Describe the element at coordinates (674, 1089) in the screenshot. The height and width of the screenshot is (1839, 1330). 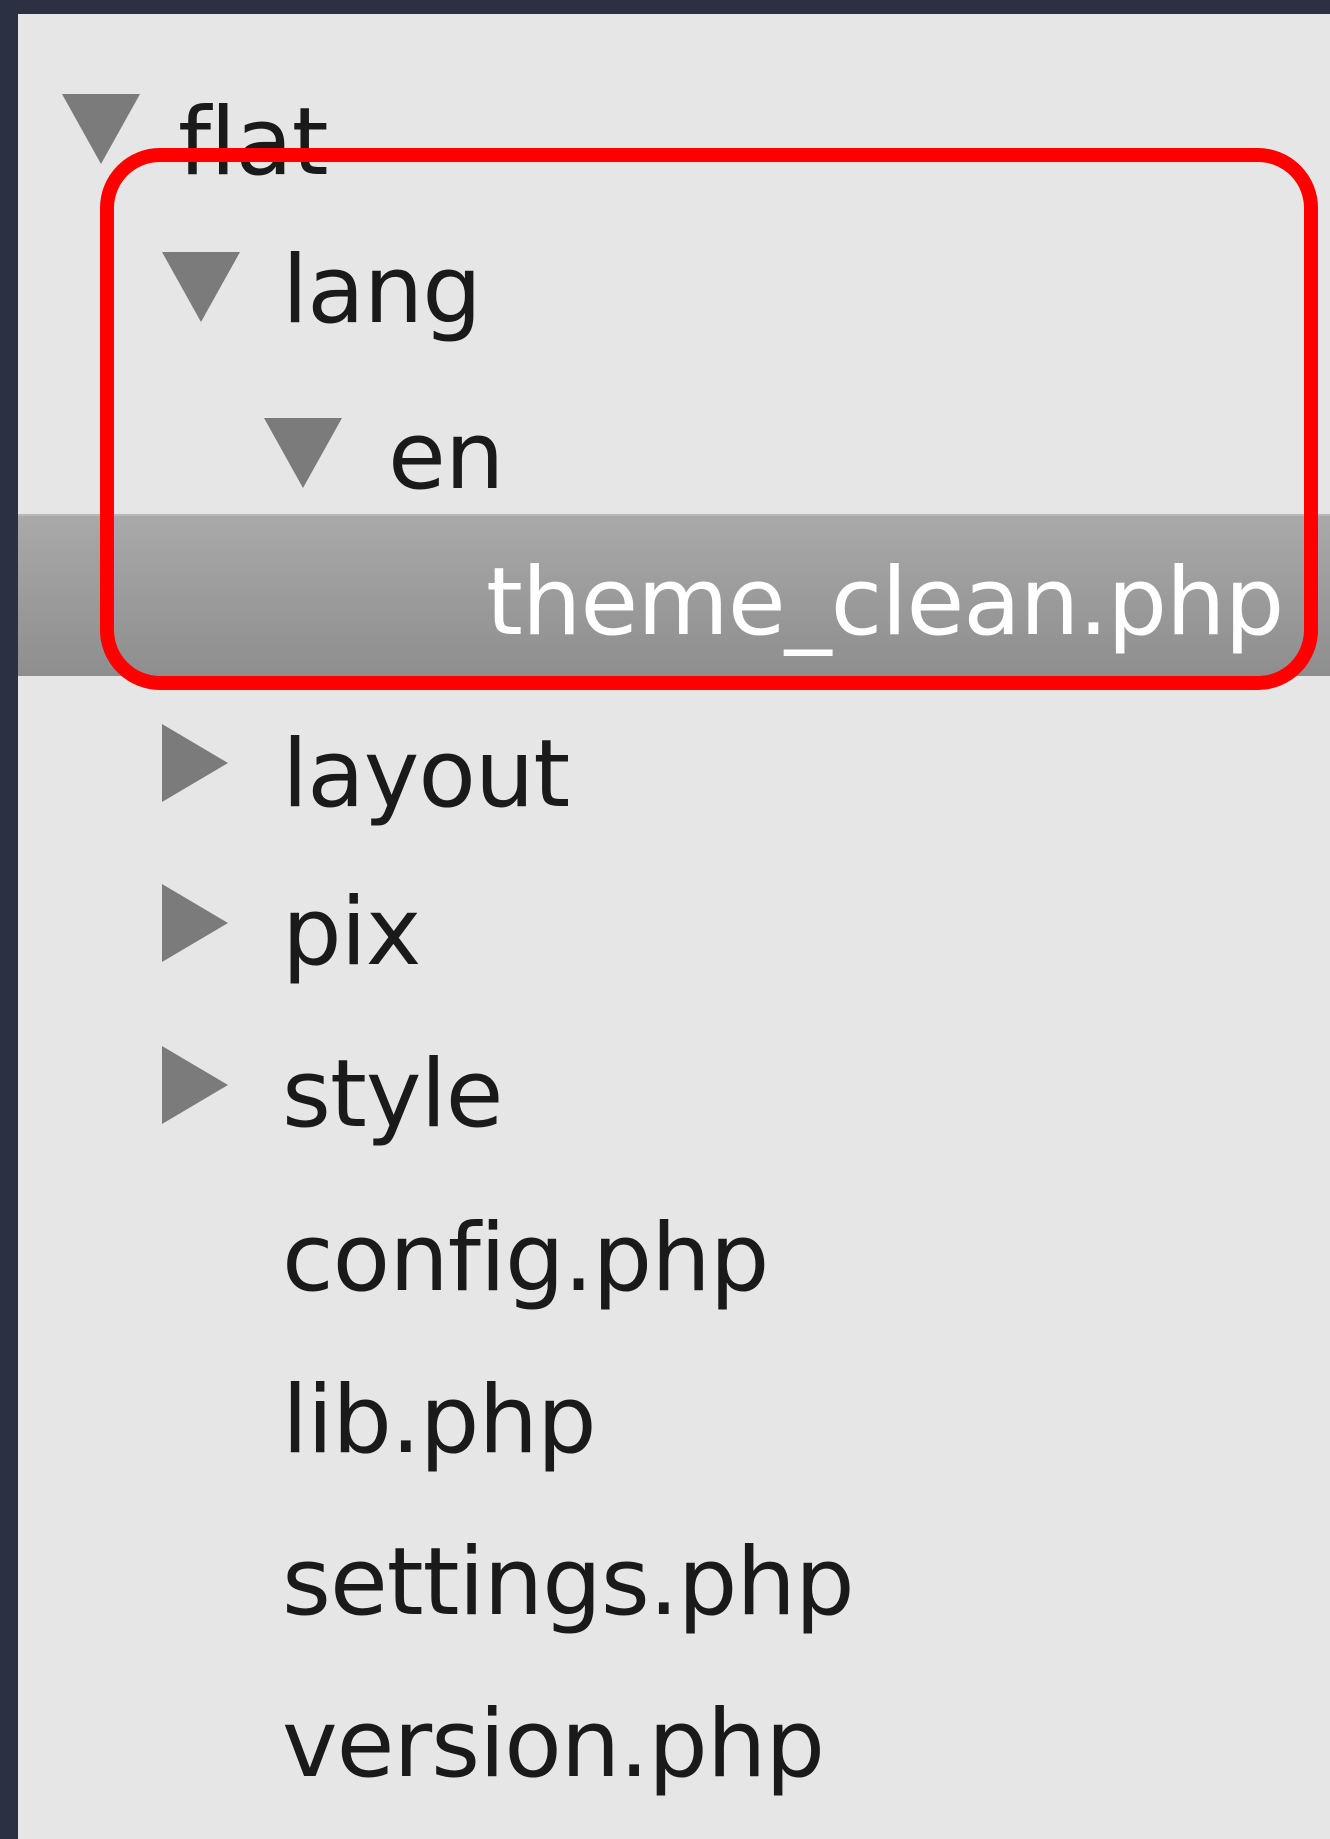
I see `tree-item-style: style` at that location.